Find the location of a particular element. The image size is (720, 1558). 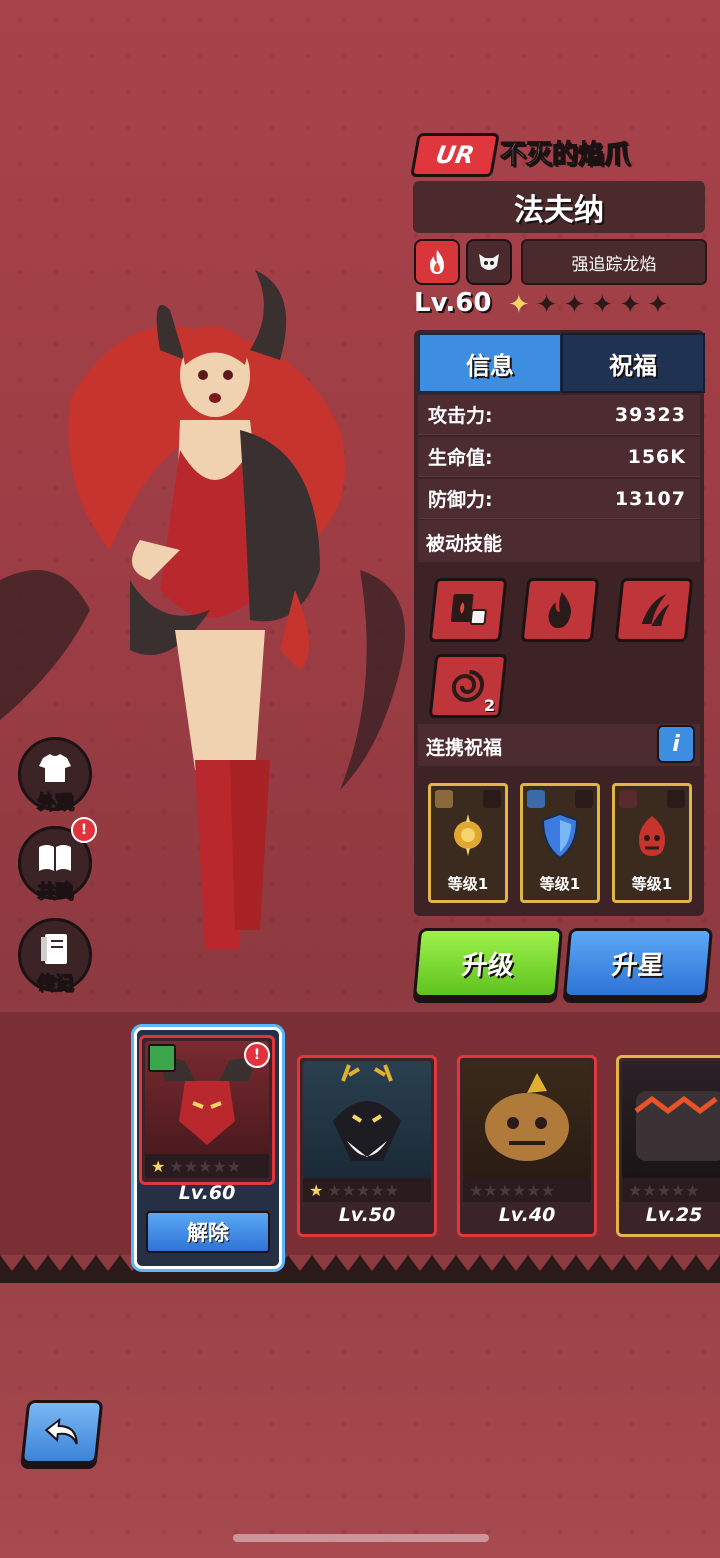

card-level: Lv.25 is located at coordinates (674, 1215).